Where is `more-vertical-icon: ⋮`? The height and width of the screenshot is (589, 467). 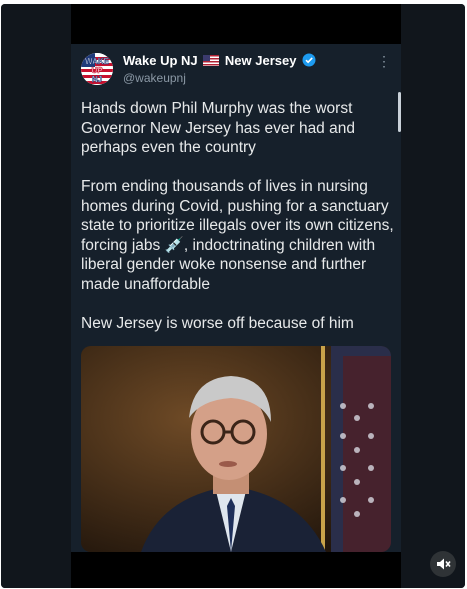 more-vertical-icon: ⋮ is located at coordinates (384, 61).